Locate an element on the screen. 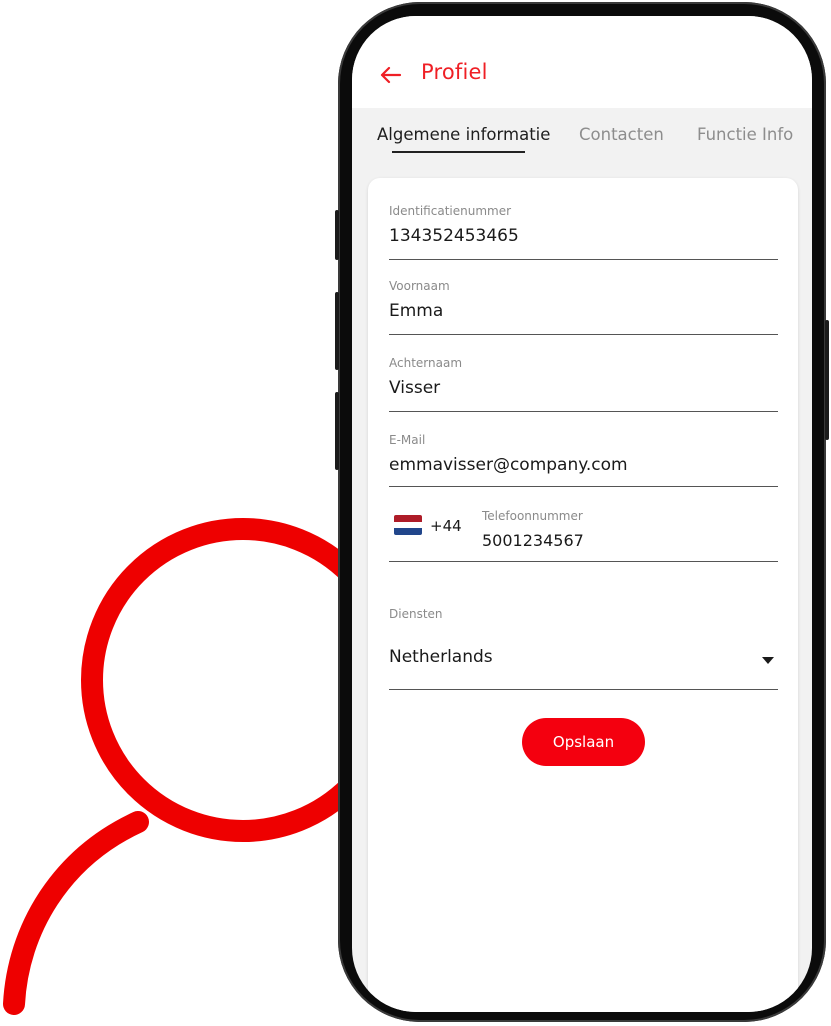 Image resolution: width=831 pixels, height=1026 pixels. page-title: Profiel is located at coordinates (454, 72).